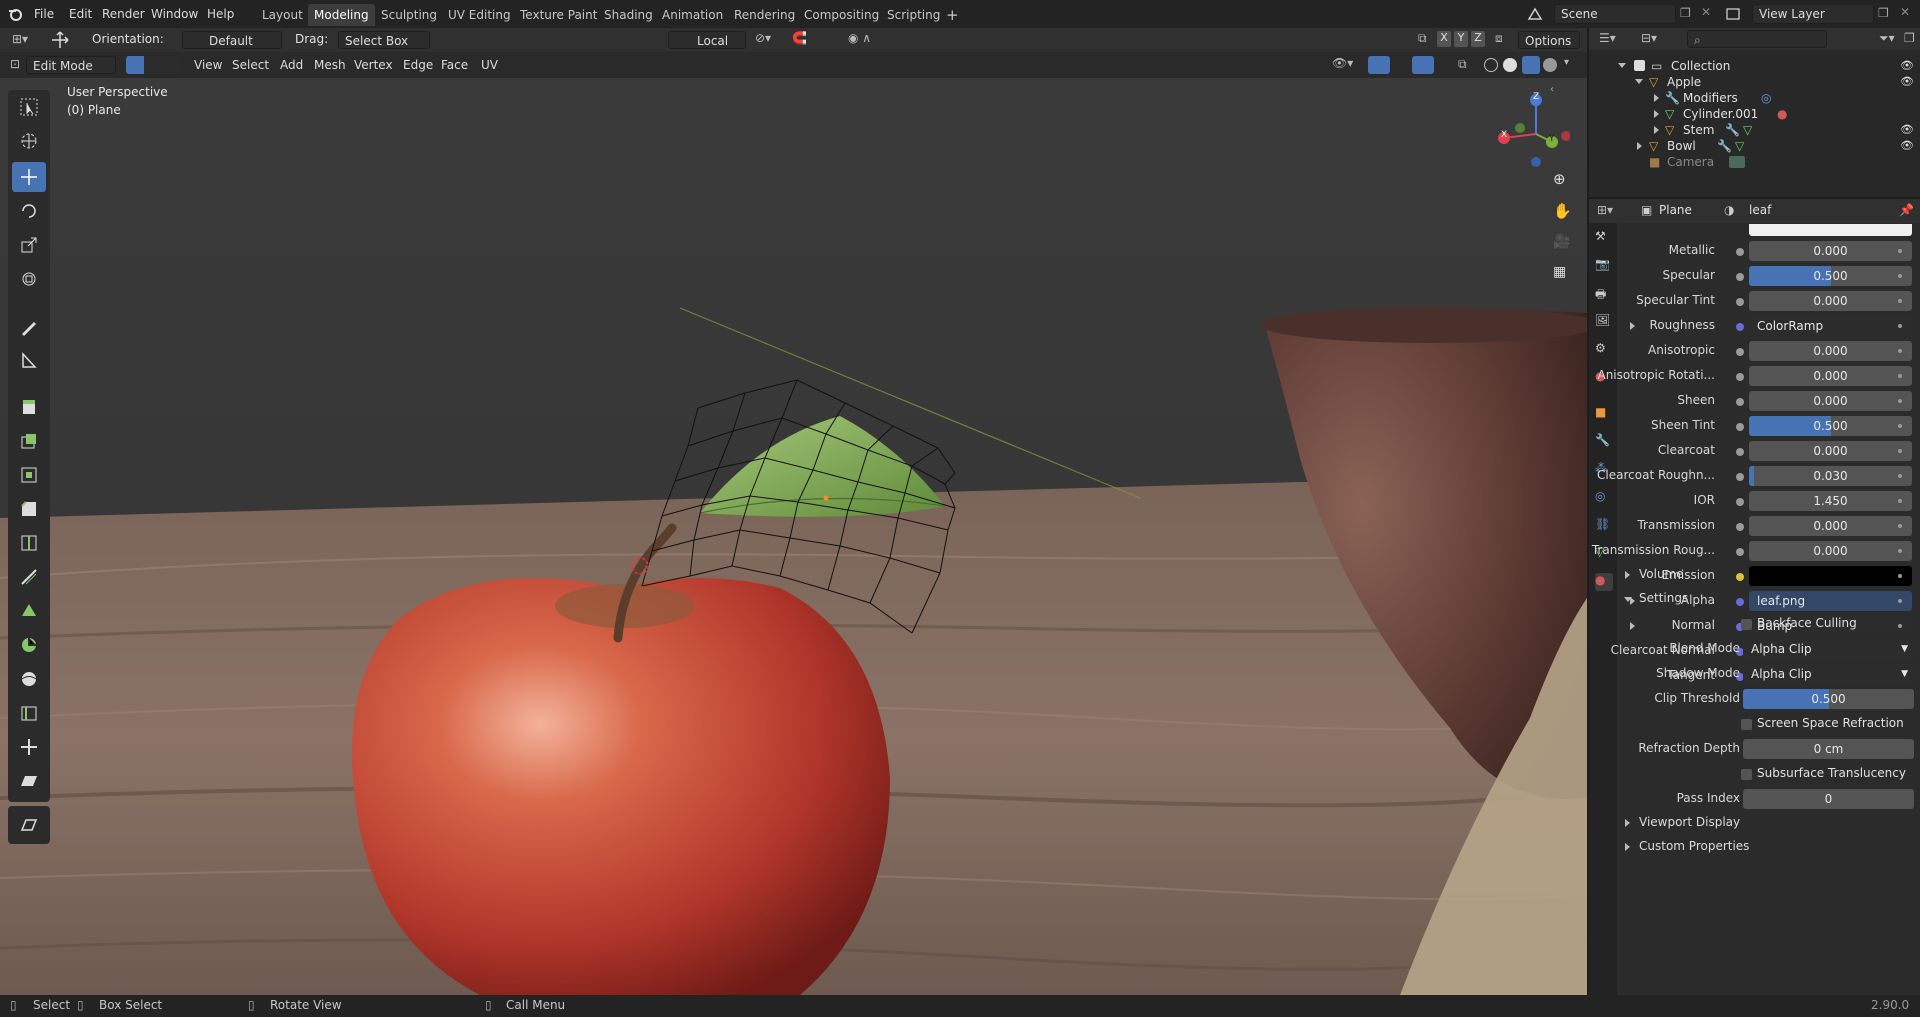 The width and height of the screenshot is (1920, 1017). What do you see at coordinates (707, 40) in the screenshot?
I see `pivot-dropdown: Local` at bounding box center [707, 40].